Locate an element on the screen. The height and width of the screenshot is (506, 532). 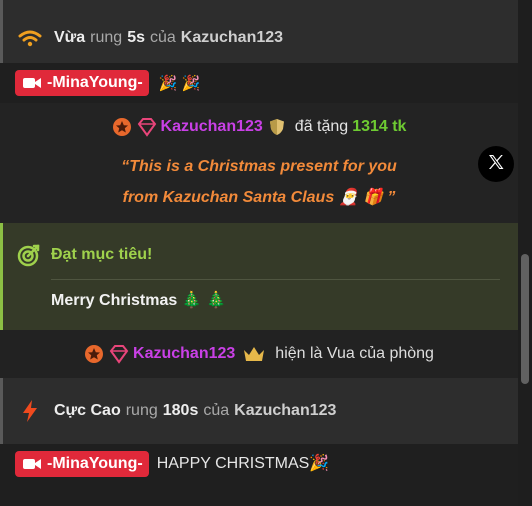
gift-amount: 1314 tk is located at coordinates (379, 126).